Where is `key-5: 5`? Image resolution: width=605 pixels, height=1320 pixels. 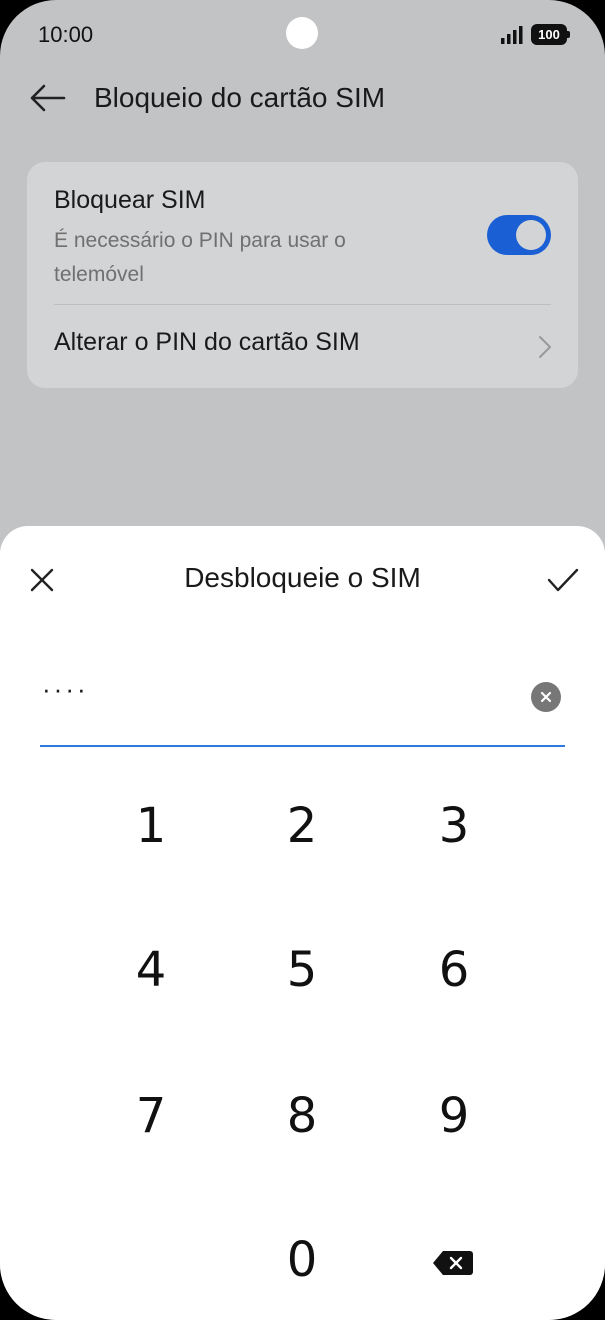 key-5: 5 is located at coordinates (302, 970).